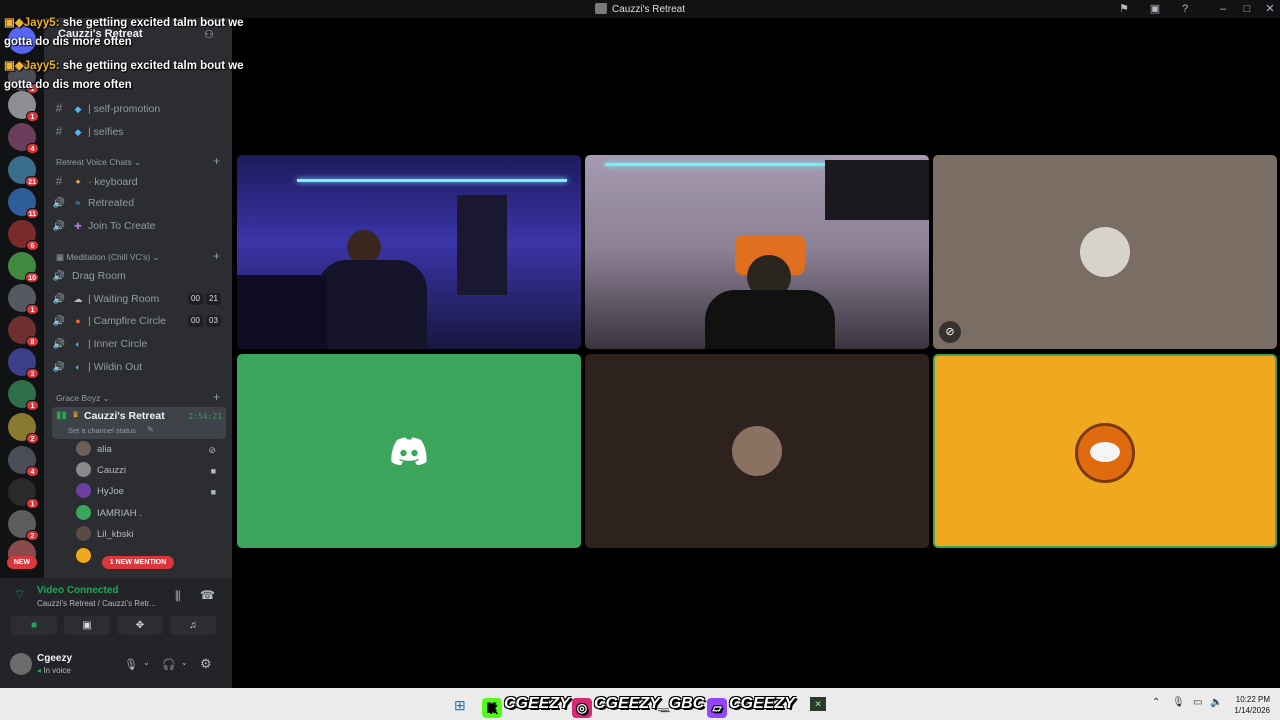 Image resolution: width=1280 pixels, height=720 pixels. I want to click on channel-campfire-circle: 🔊 ● | Campfire Circle 00 03, so click(139, 321).